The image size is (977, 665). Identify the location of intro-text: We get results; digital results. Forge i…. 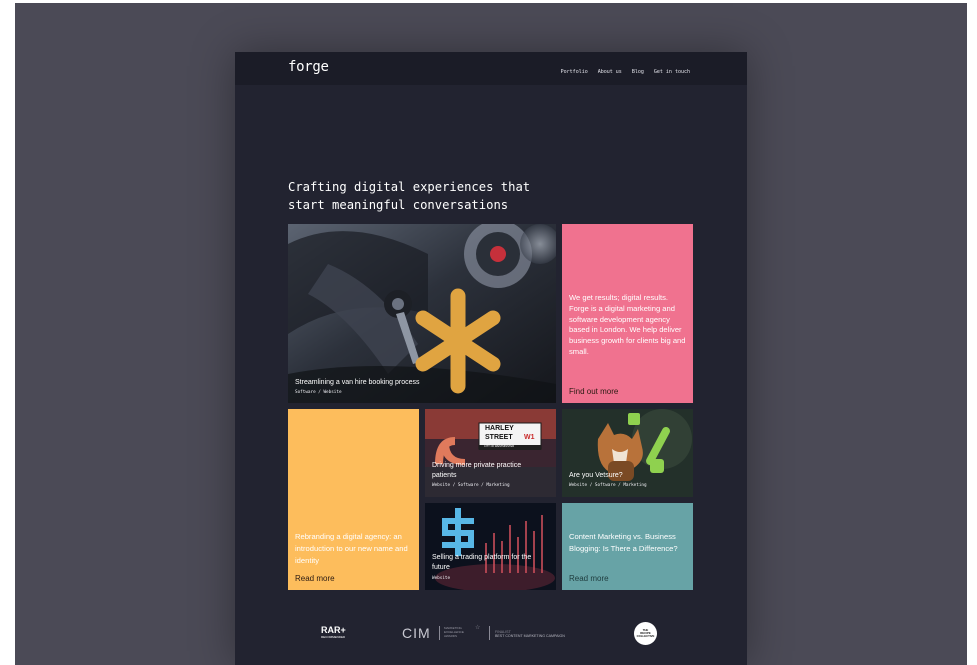
(627, 324).